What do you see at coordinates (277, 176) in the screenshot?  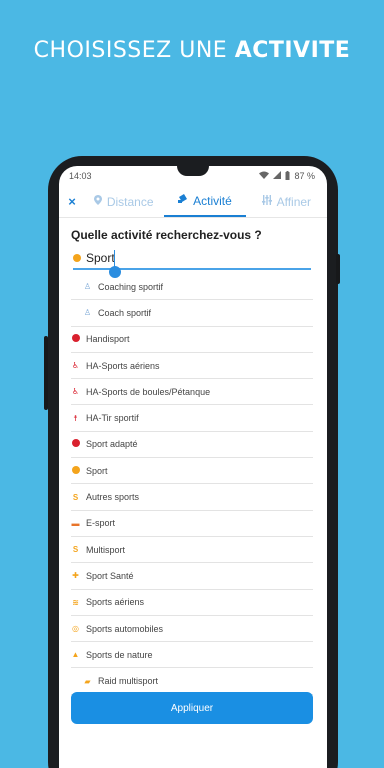 I see `signal-icon` at bounding box center [277, 176].